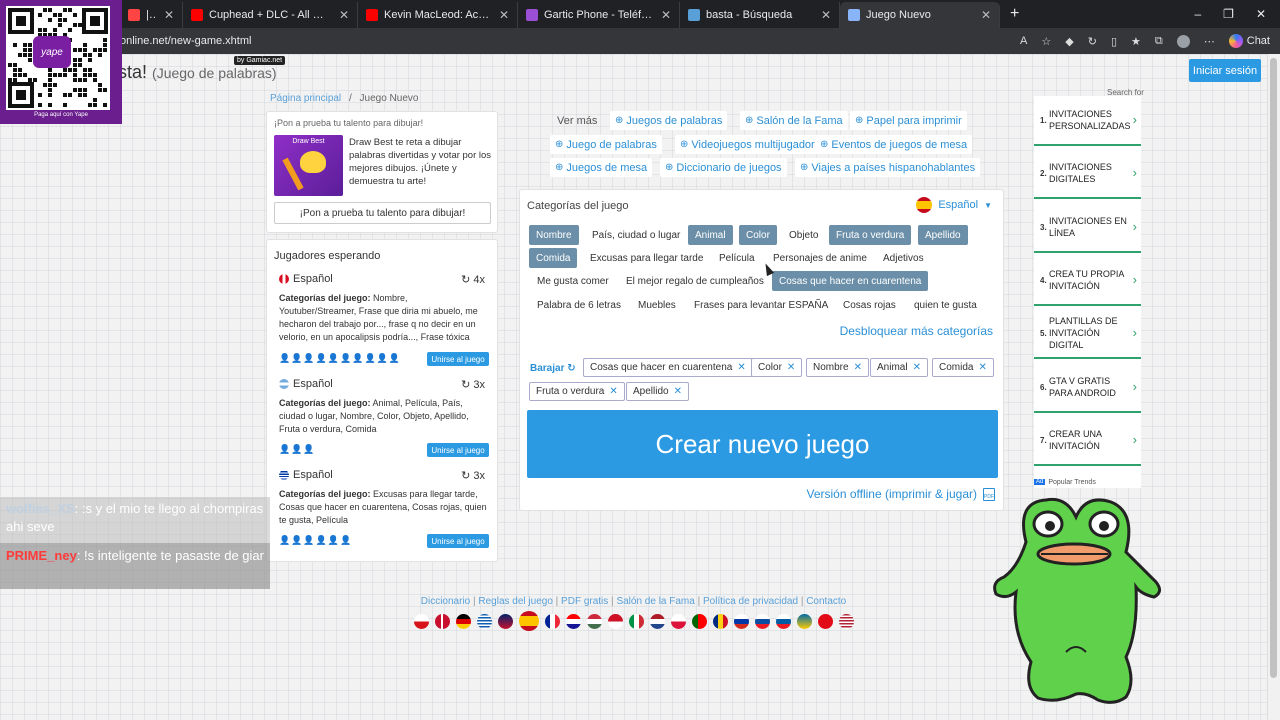  What do you see at coordinates (1087, 228) in the screenshot?
I see `ad-item: 3. INVITACIONES EN LÍNEA ›` at bounding box center [1087, 228].